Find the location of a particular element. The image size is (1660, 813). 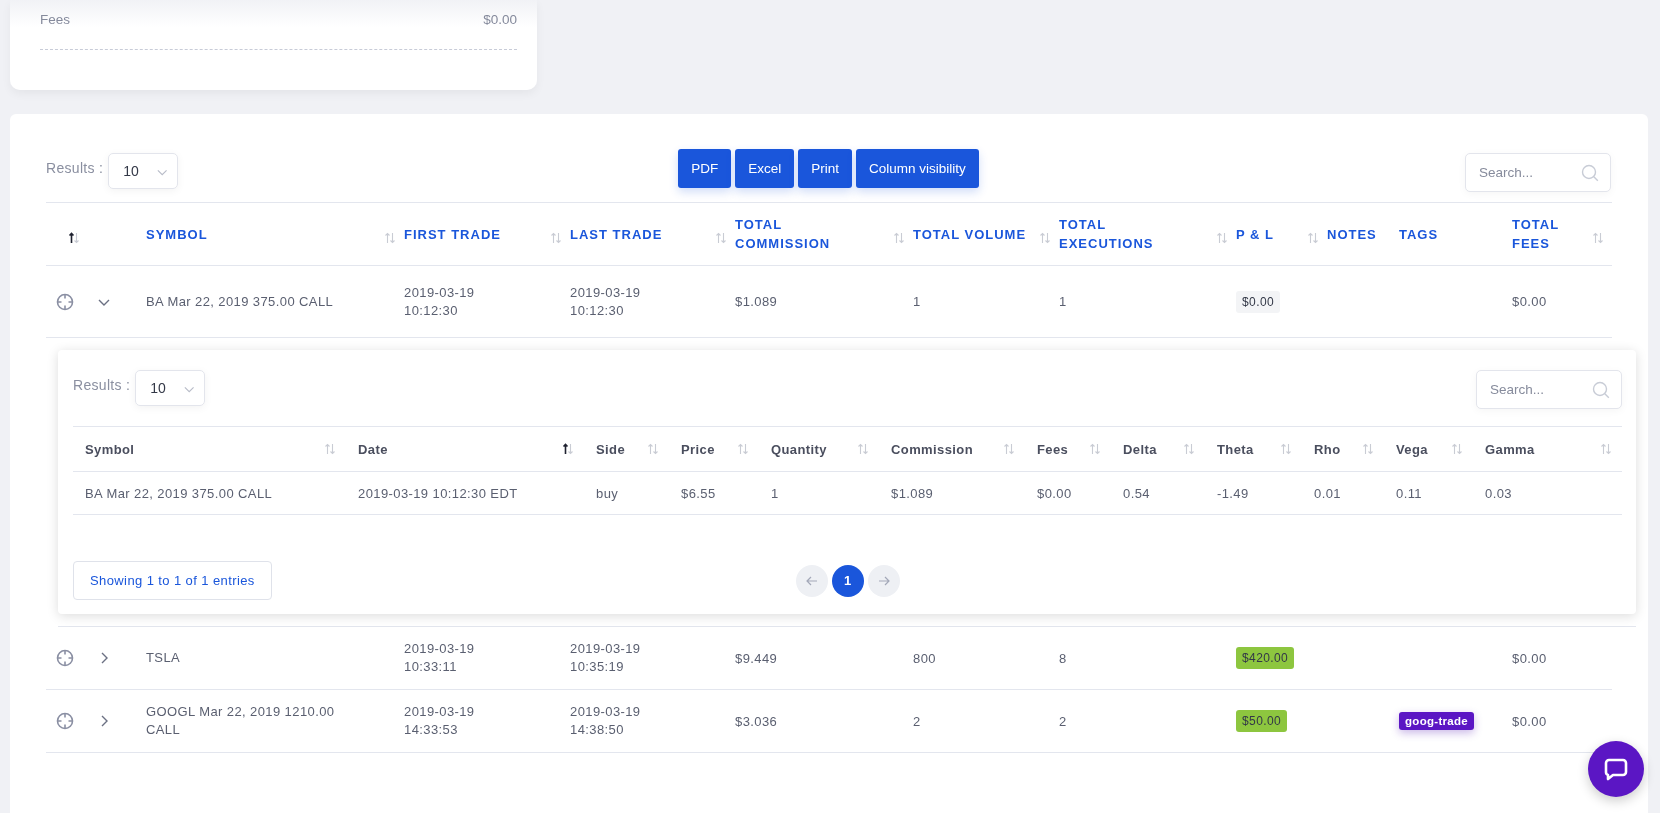

column-header: Quantity is located at coordinates (799, 449).